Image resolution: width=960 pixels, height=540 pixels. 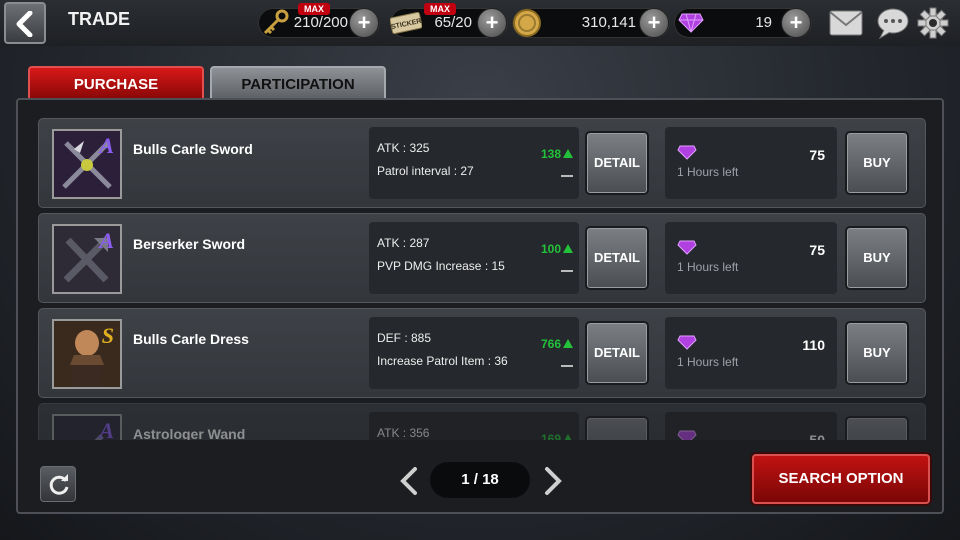 I want to click on item-name: Astrologer Wand, so click(x=189, y=433).